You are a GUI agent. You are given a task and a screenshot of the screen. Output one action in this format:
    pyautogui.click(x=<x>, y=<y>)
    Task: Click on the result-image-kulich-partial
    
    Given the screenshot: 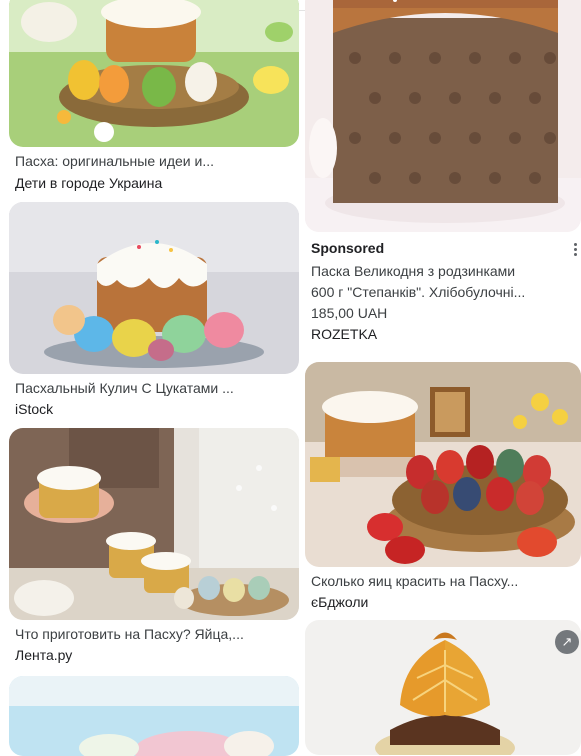 What is the action you would take?
    pyautogui.click(x=154, y=716)
    